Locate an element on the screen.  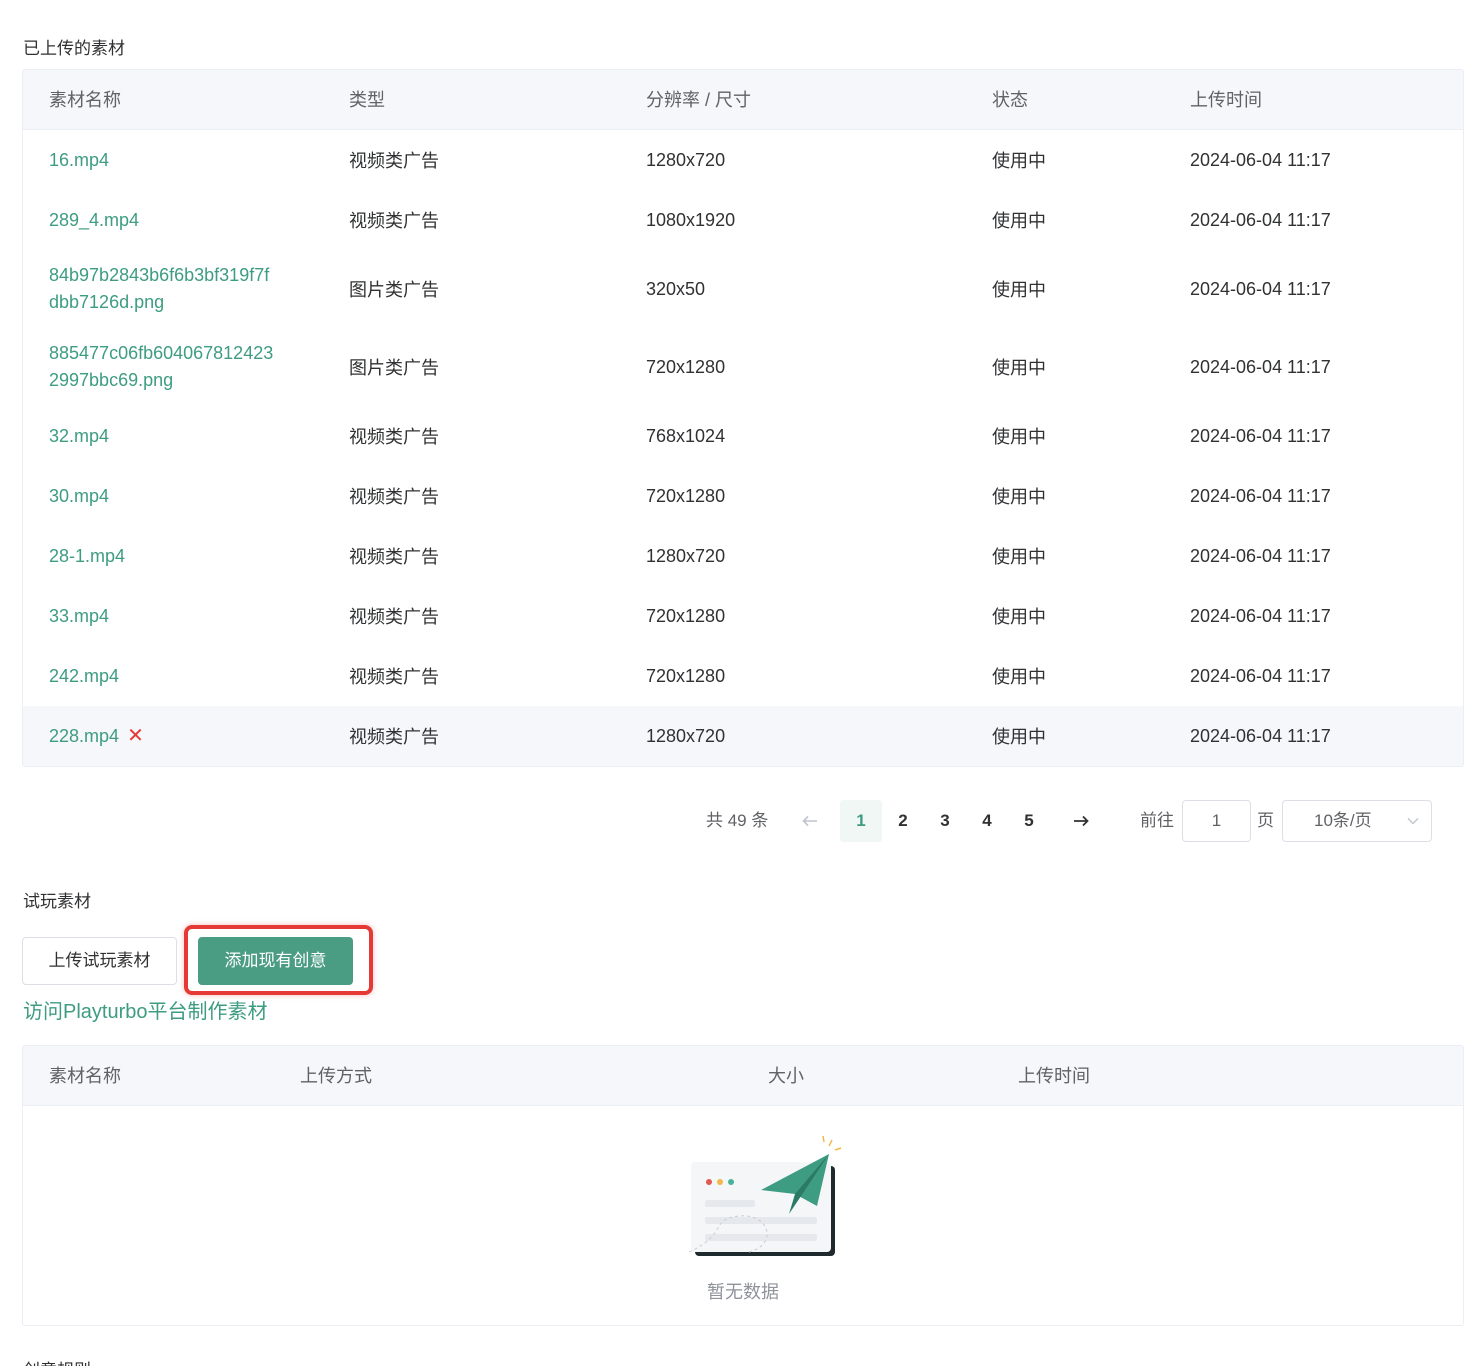
cell-text: 16.mp4 is located at coordinates (79, 159).